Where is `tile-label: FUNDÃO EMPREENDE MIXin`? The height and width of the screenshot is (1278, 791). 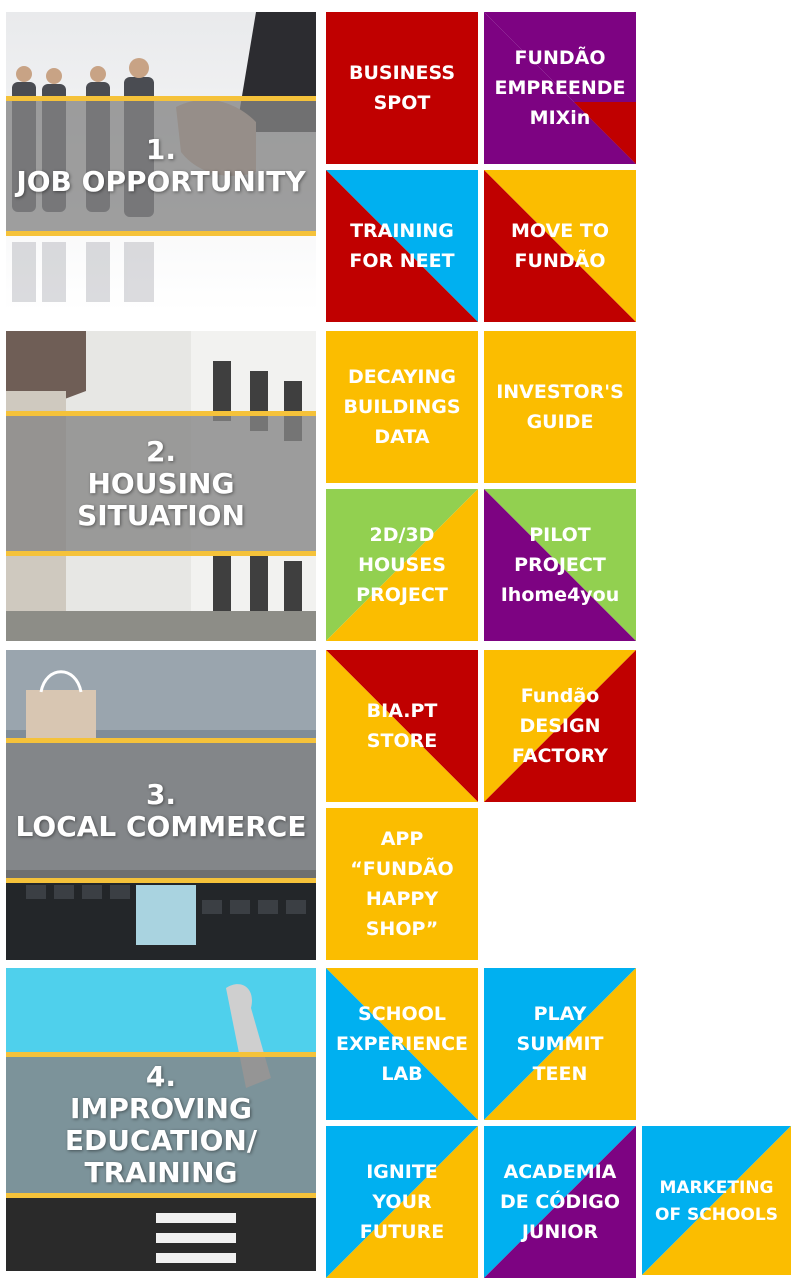
tile-label: FUNDÃO EMPREENDE MIXin is located at coordinates (560, 88).